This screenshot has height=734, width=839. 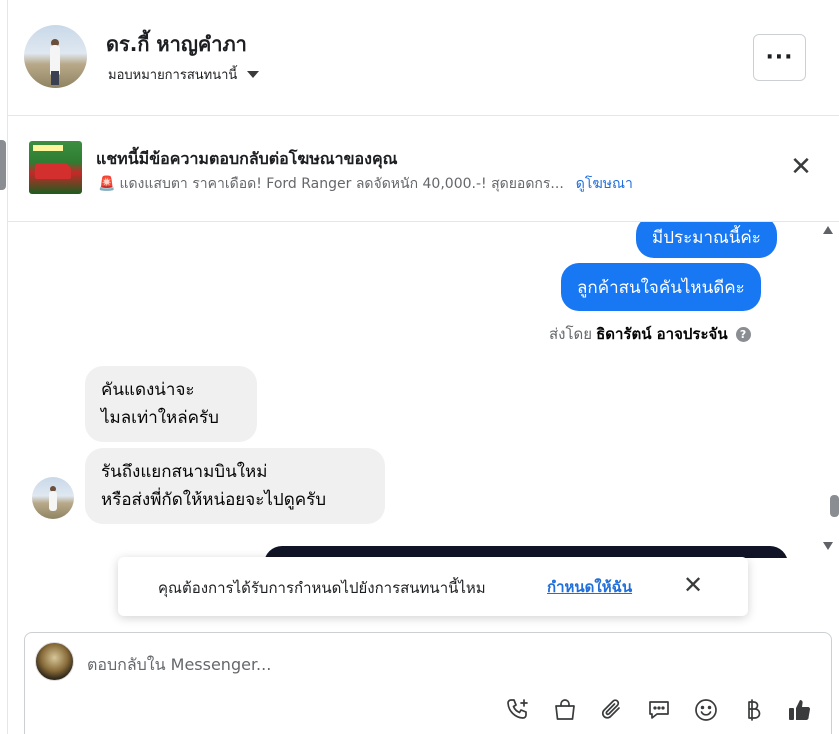 What do you see at coordinates (661, 287) in the screenshot?
I see `message-outgoing: ลูกค้าสนใจคันไหนดีคะ` at bounding box center [661, 287].